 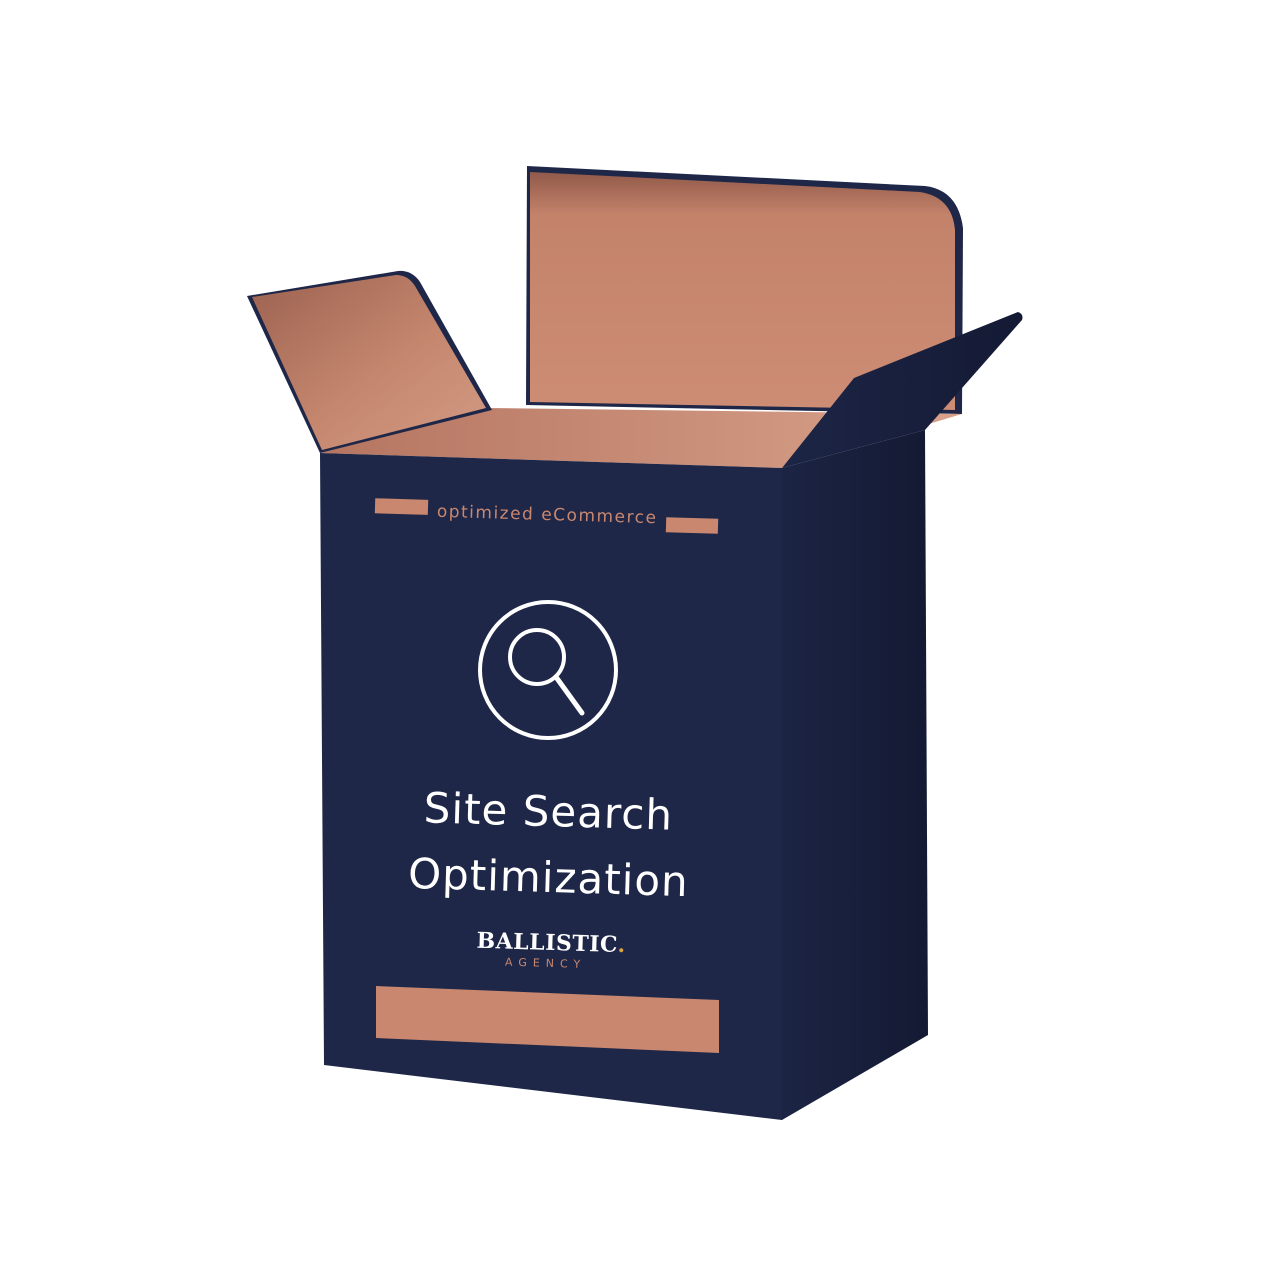 What do you see at coordinates (546, 963) in the screenshot?
I see `logo-sub: AGENCY` at bounding box center [546, 963].